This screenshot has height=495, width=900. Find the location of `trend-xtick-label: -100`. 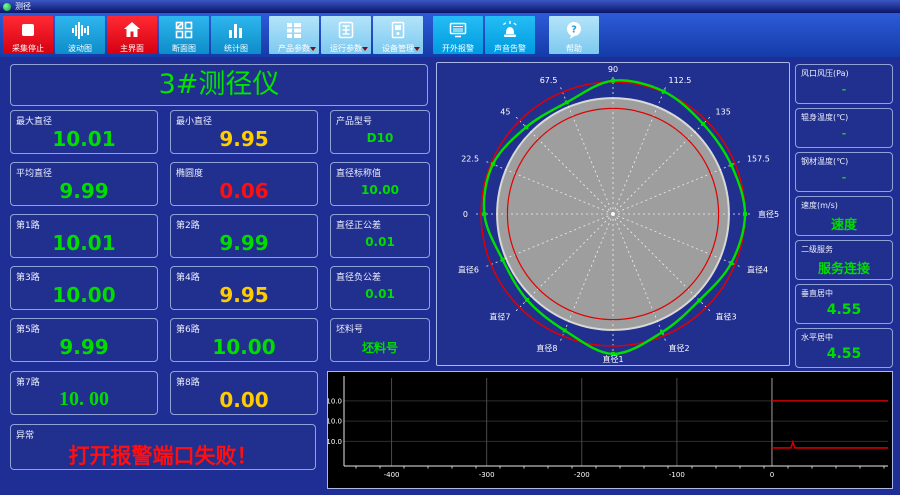

trend-xtick-label: -100 is located at coordinates (677, 475).